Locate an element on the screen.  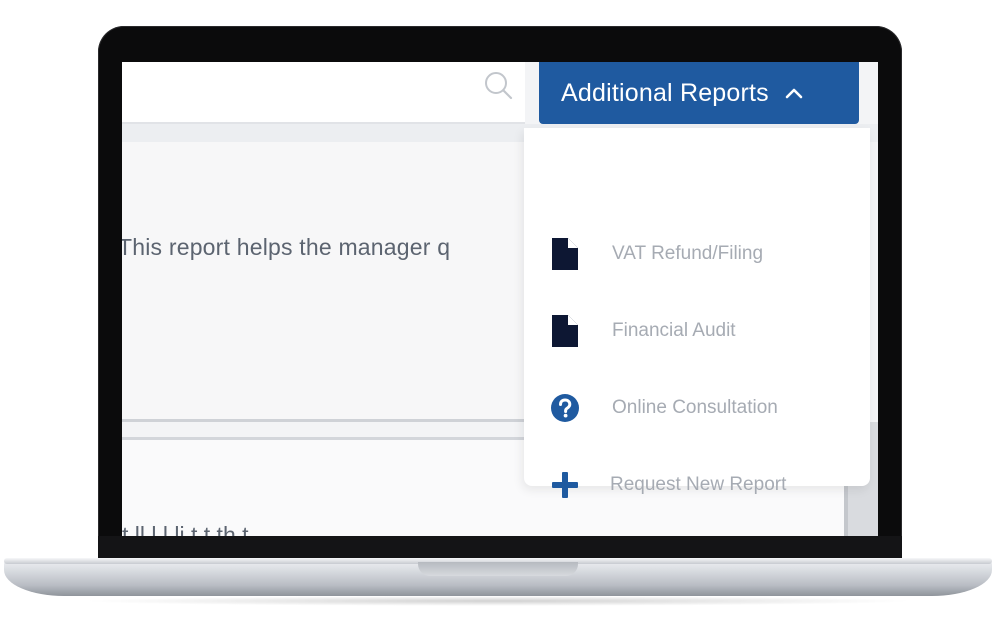
chevron-up-icon is located at coordinates (794, 93).